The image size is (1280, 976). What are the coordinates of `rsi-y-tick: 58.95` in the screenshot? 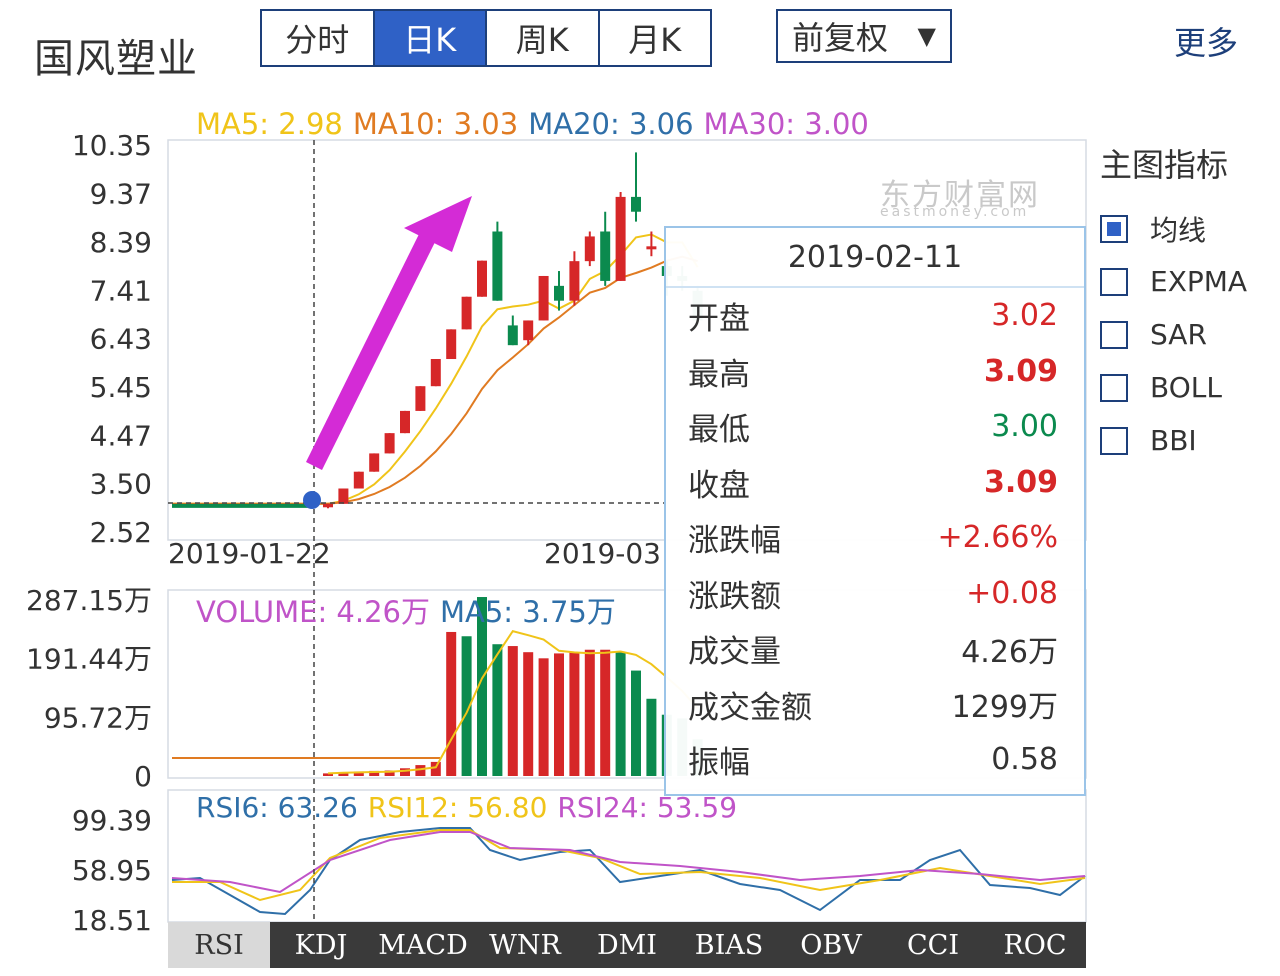 It's located at (112, 870).